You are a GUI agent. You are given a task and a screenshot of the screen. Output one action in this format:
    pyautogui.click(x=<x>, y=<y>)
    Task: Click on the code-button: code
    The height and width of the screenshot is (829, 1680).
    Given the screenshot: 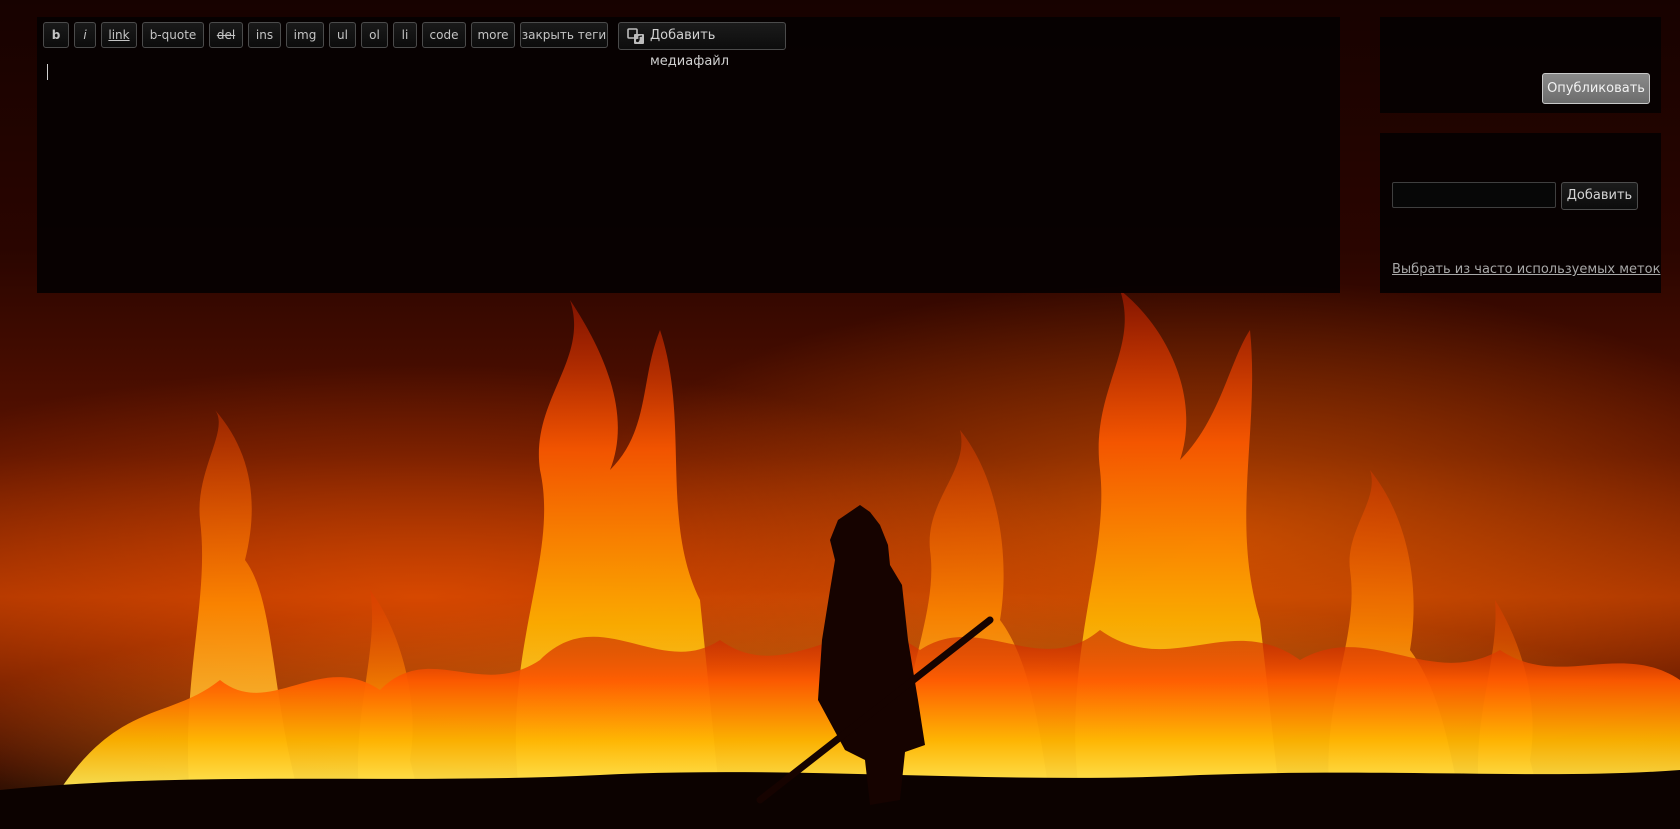 What is the action you would take?
    pyautogui.click(x=444, y=35)
    